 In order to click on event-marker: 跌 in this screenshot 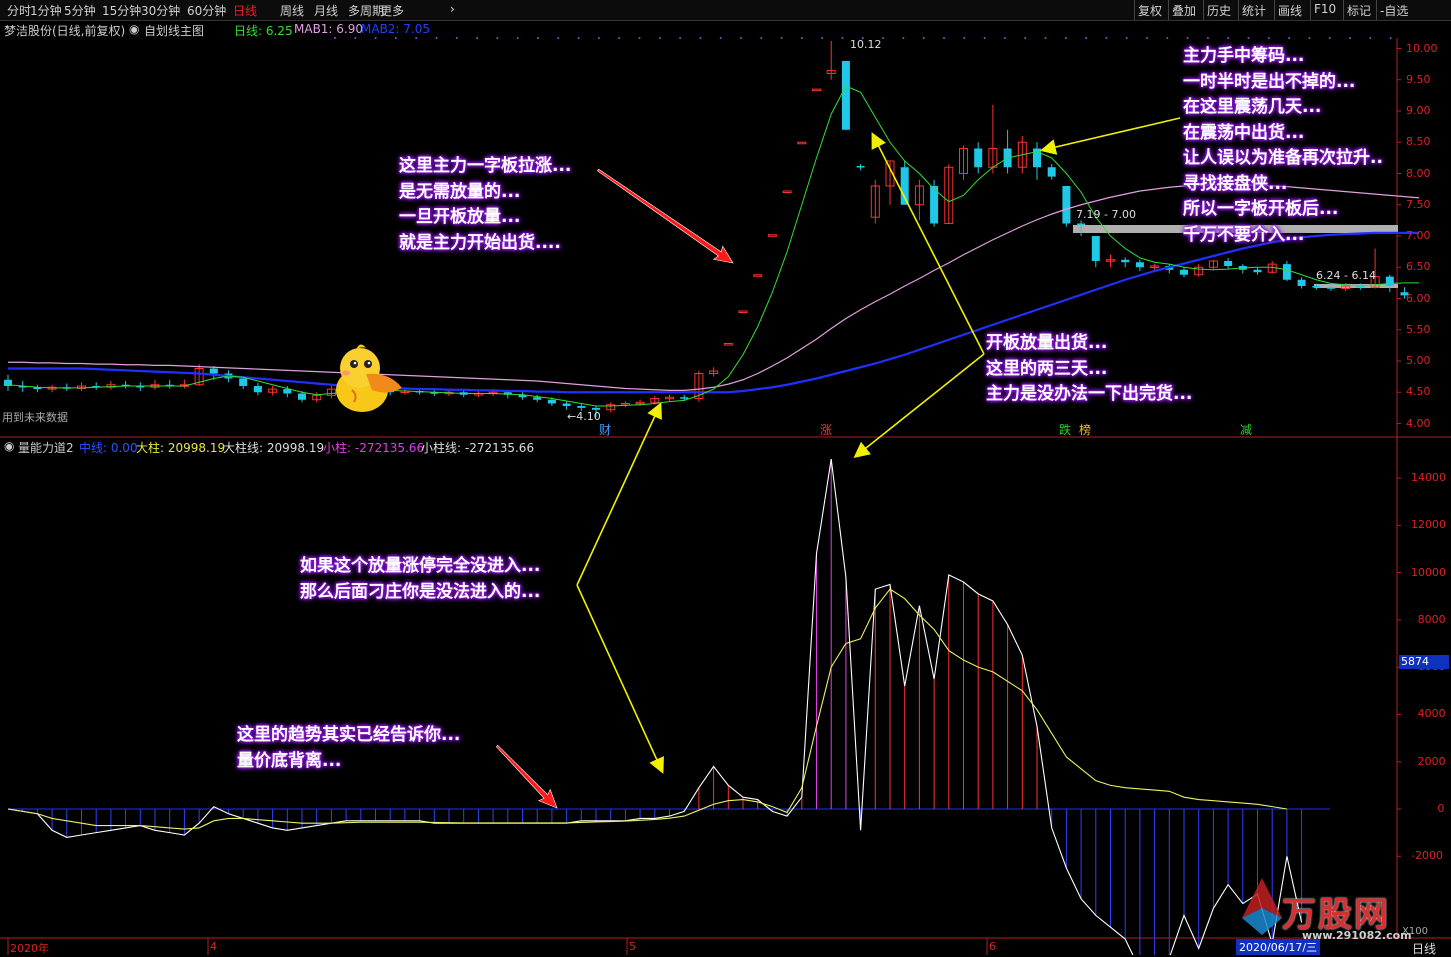, I will do `click(1065, 429)`.